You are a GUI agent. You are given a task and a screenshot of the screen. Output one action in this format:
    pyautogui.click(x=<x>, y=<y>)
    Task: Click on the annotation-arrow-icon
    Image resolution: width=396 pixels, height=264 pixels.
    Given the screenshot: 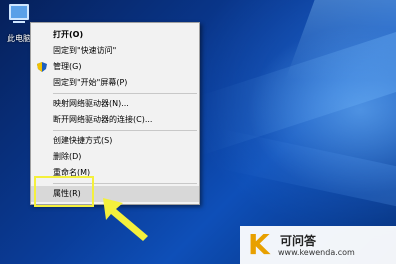 What is the action you would take?
    pyautogui.click(x=125, y=219)
    